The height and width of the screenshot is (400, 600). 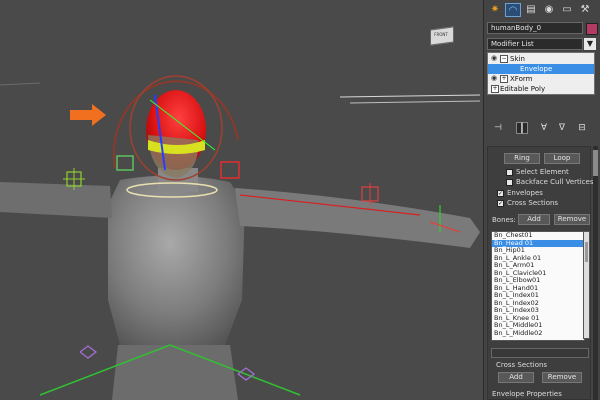 What do you see at coordinates (516, 377) in the screenshot?
I see `cs-add-button: Add` at bounding box center [516, 377].